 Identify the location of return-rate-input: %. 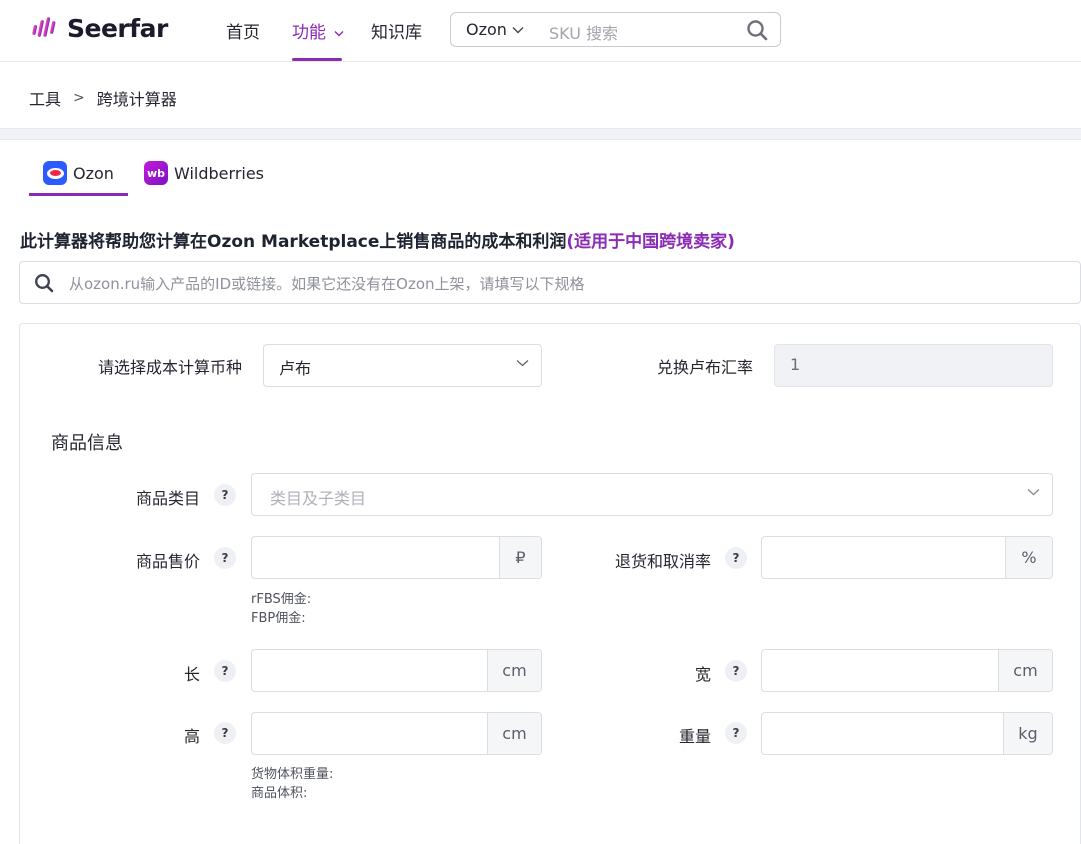
(907, 557).